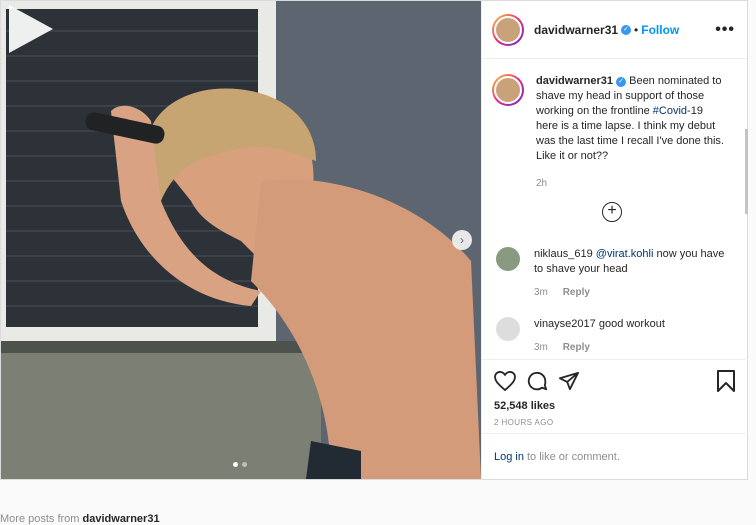 The height and width of the screenshot is (525, 756). Describe the element at coordinates (612, 212) in the screenshot. I see `load-more-comments-icon: +` at that location.